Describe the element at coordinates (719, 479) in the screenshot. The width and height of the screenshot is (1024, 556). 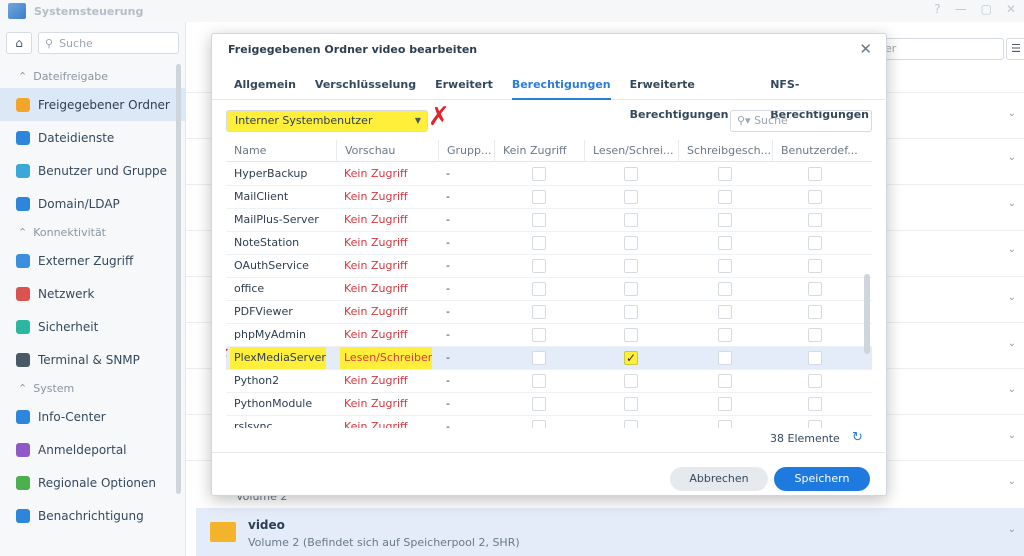
I see `cancel-button: Abbrechen` at that location.